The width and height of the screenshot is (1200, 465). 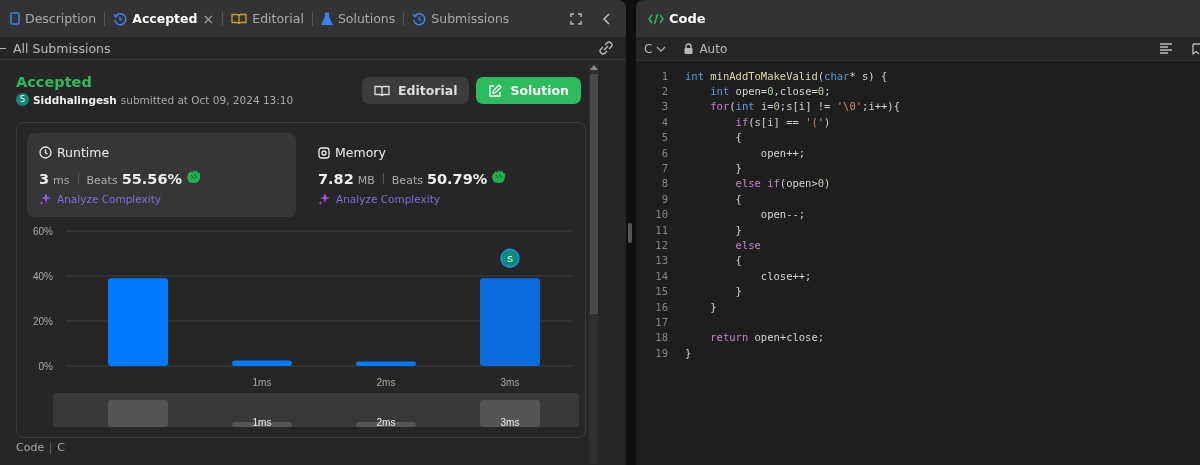 I want to click on document-icon, so click(x=15, y=18).